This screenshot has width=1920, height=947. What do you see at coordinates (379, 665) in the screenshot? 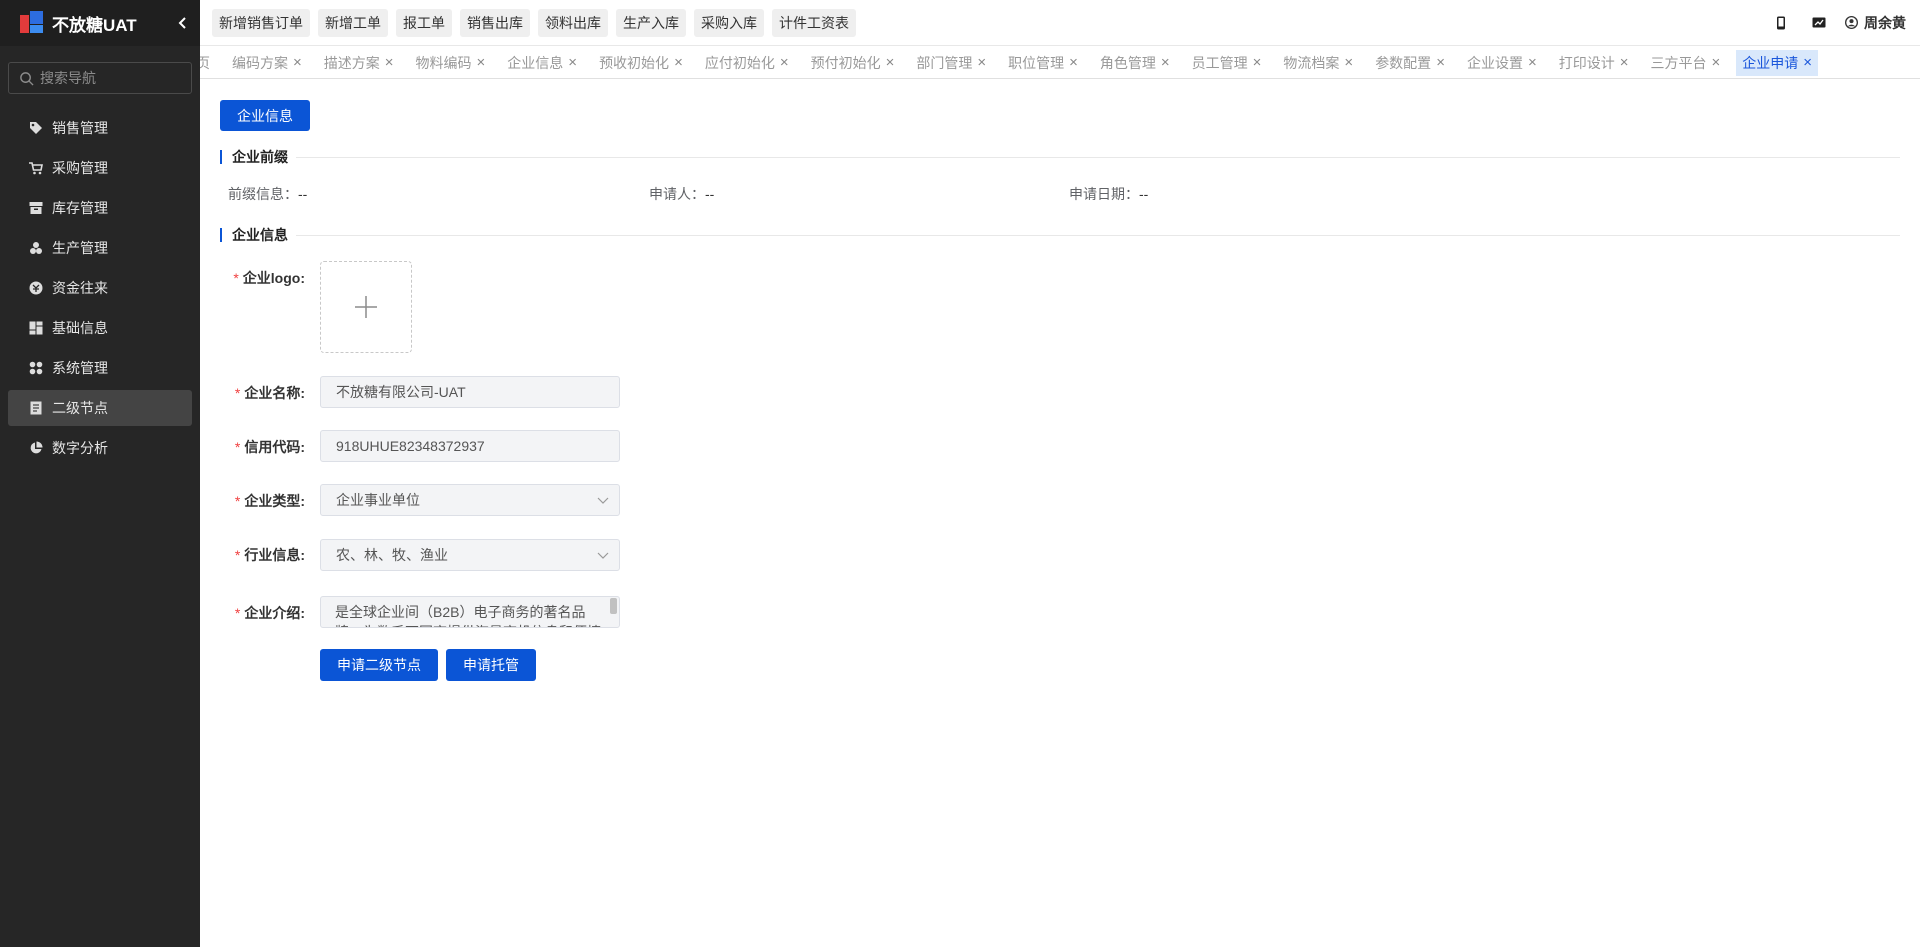
I see `apply-secondary-node-button: 申请二级节点` at bounding box center [379, 665].